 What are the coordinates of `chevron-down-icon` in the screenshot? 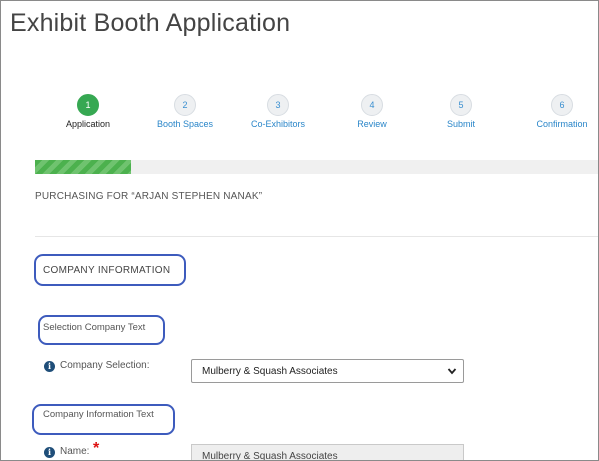 It's located at (452, 371).